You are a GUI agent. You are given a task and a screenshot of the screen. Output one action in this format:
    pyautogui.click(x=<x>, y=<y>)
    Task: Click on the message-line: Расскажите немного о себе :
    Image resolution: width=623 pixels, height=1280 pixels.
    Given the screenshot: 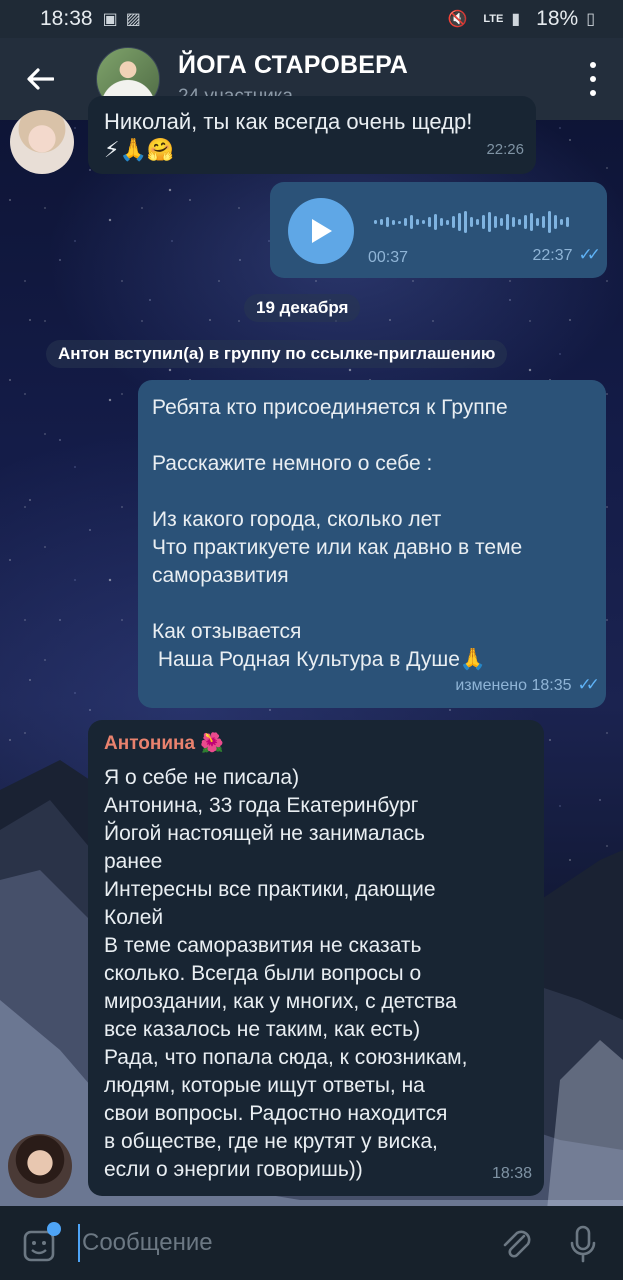 What is the action you would take?
    pyautogui.click(x=292, y=463)
    